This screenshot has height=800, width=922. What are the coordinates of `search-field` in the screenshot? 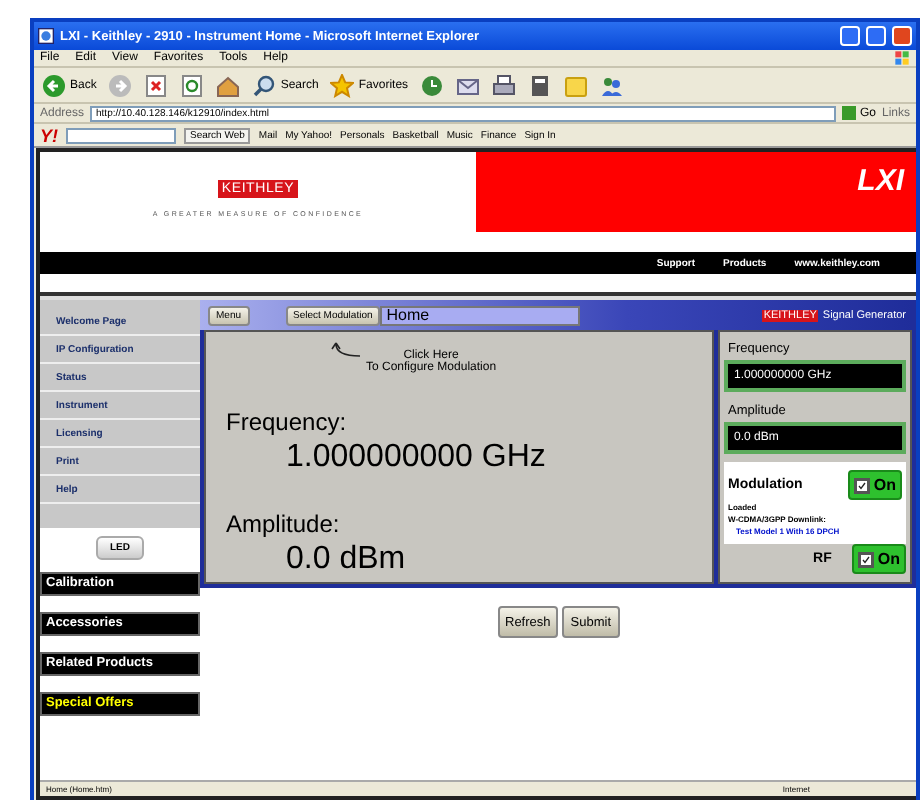 It's located at (121, 135).